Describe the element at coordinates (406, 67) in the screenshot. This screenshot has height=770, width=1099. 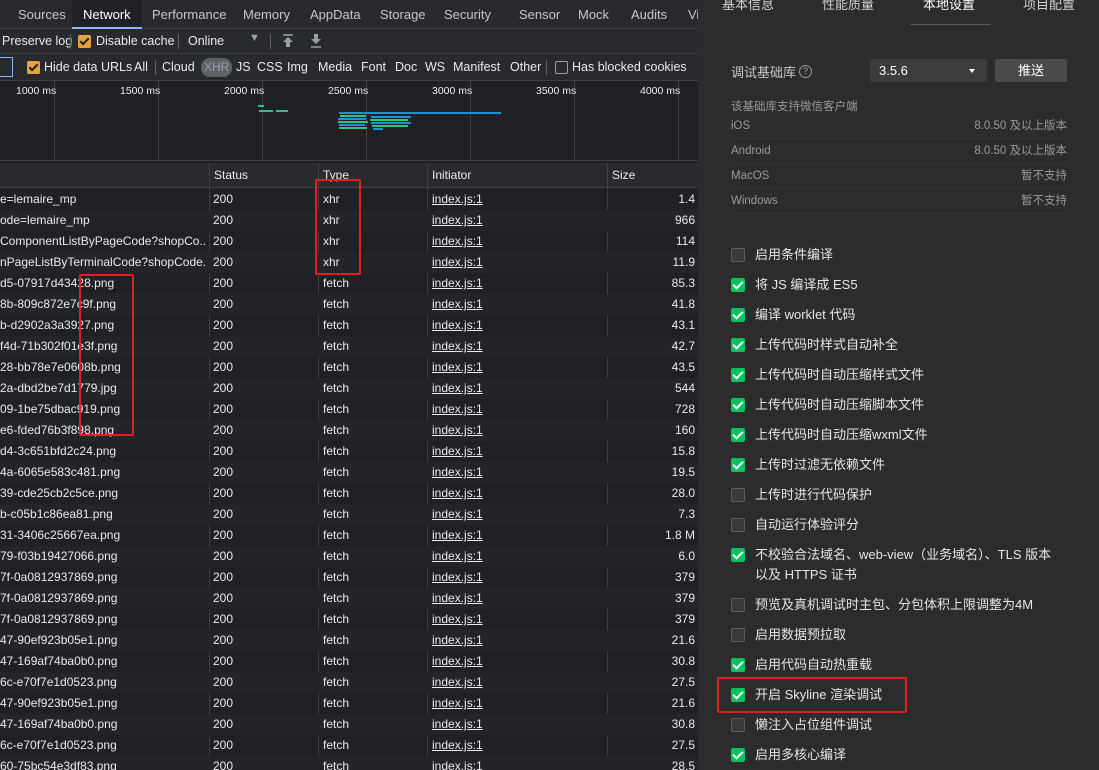
I see `filter-doc: Doc` at that location.